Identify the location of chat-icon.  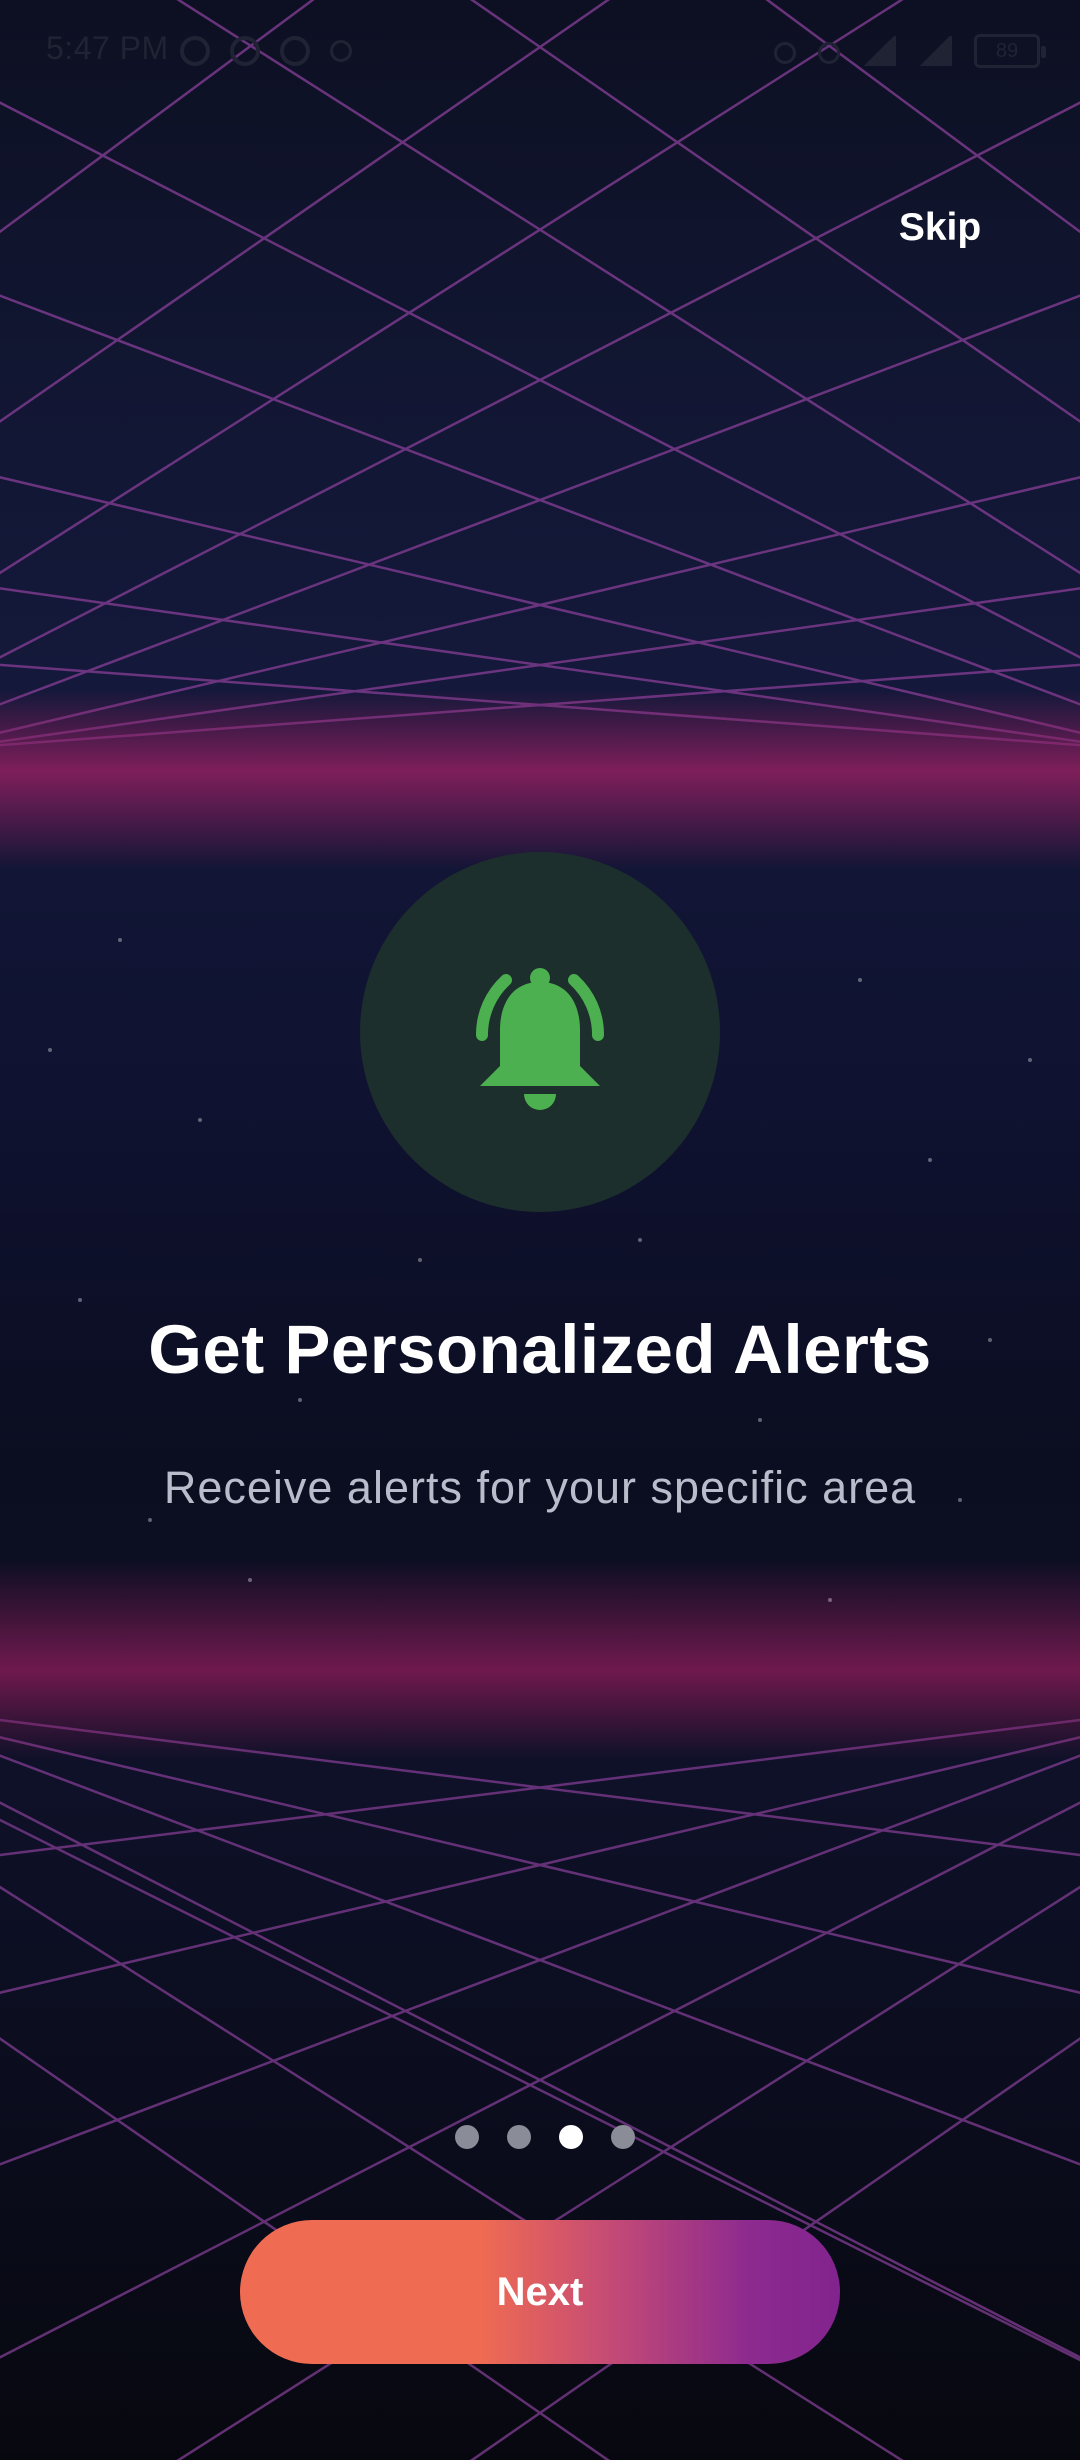
(295, 51).